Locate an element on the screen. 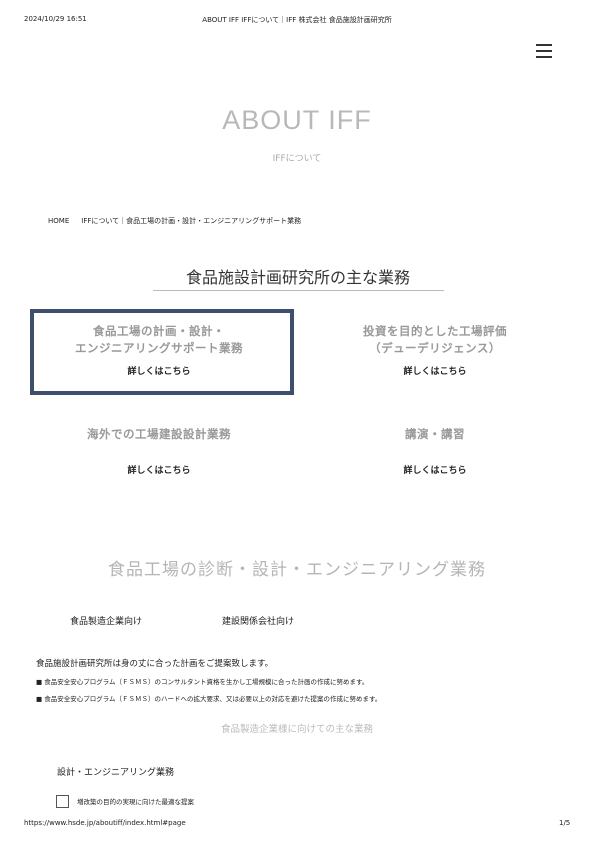 The width and height of the screenshot is (594, 841). design-engineering-label: 設計・エンジニアリング業務 is located at coordinates (116, 773).